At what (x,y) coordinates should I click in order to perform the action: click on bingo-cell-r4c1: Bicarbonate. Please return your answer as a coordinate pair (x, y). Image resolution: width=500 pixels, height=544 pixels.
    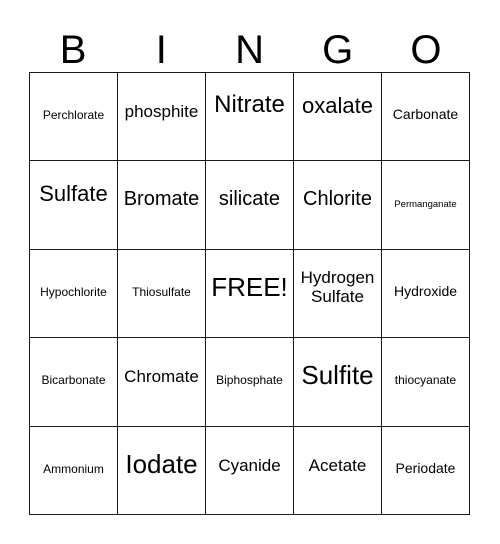
    Looking at the image, I should click on (74, 382).